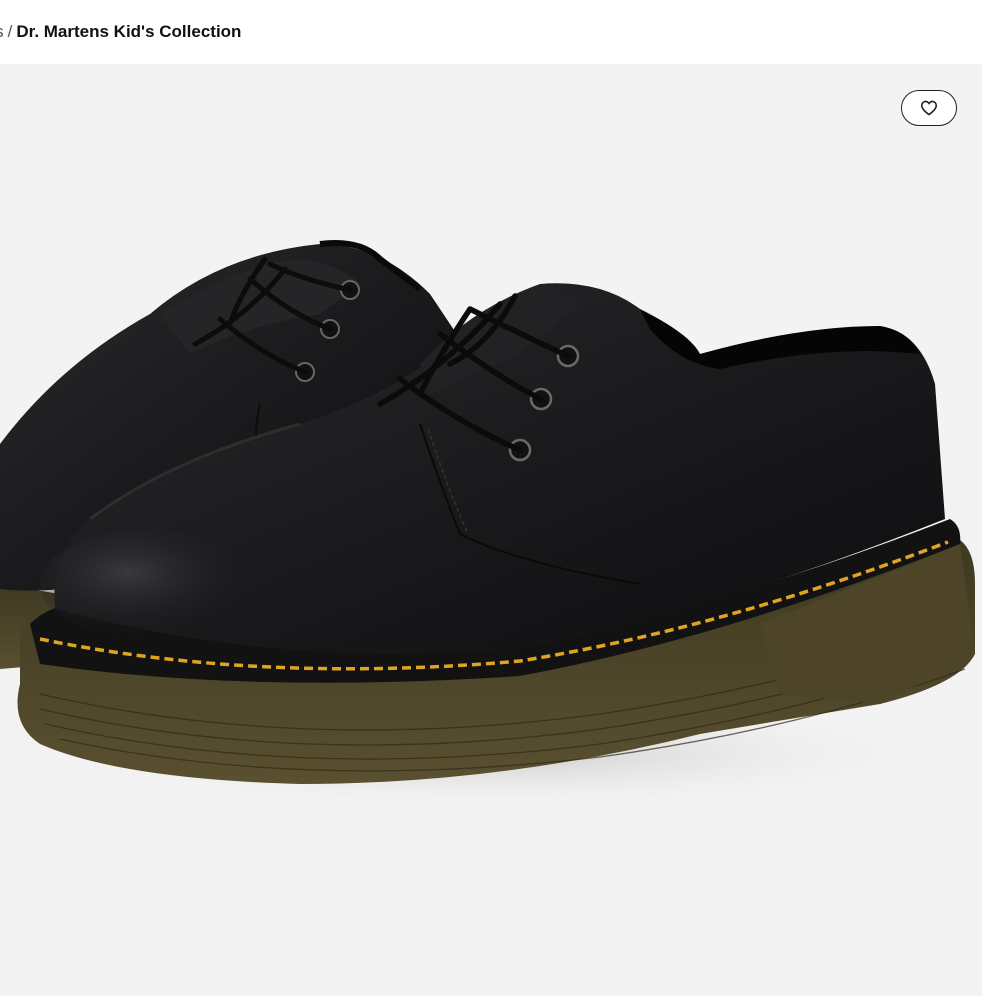  What do you see at coordinates (500, 32) in the screenshot?
I see `breadcrumb: rds/Dr. Martens Kid's Collection` at bounding box center [500, 32].